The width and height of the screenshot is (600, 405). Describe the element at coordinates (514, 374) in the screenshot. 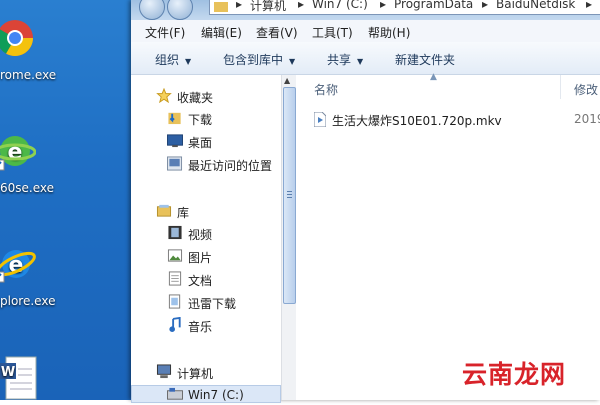

I see `watermark-logo: 云南龙网` at that location.